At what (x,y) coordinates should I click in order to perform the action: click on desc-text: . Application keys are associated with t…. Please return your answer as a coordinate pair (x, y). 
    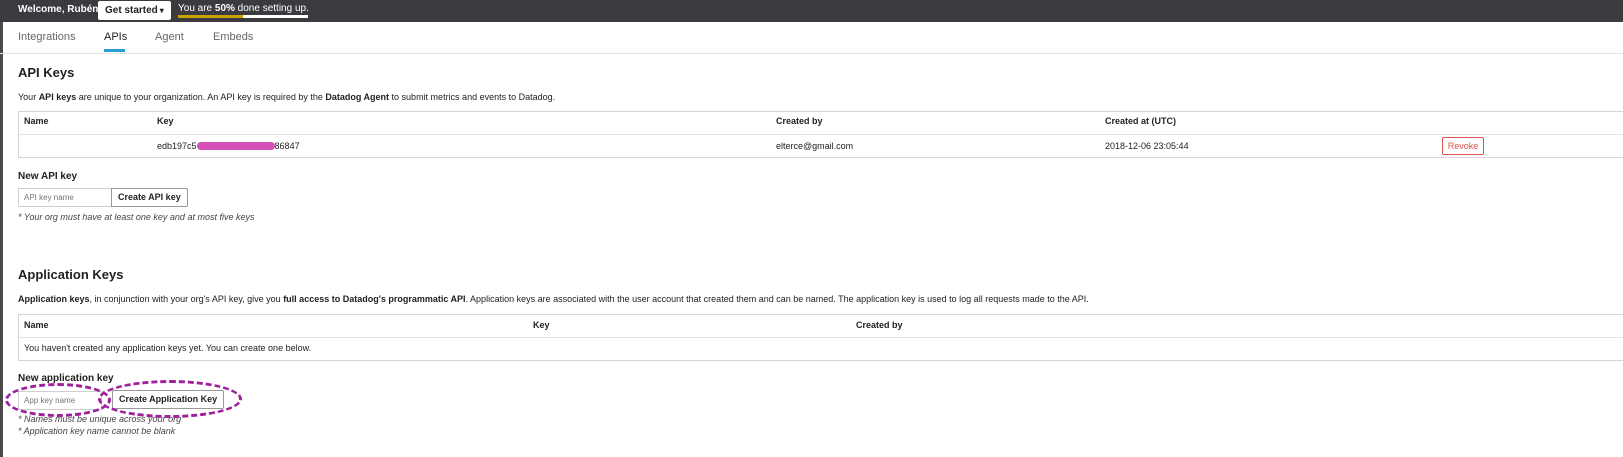
    Looking at the image, I should click on (777, 299).